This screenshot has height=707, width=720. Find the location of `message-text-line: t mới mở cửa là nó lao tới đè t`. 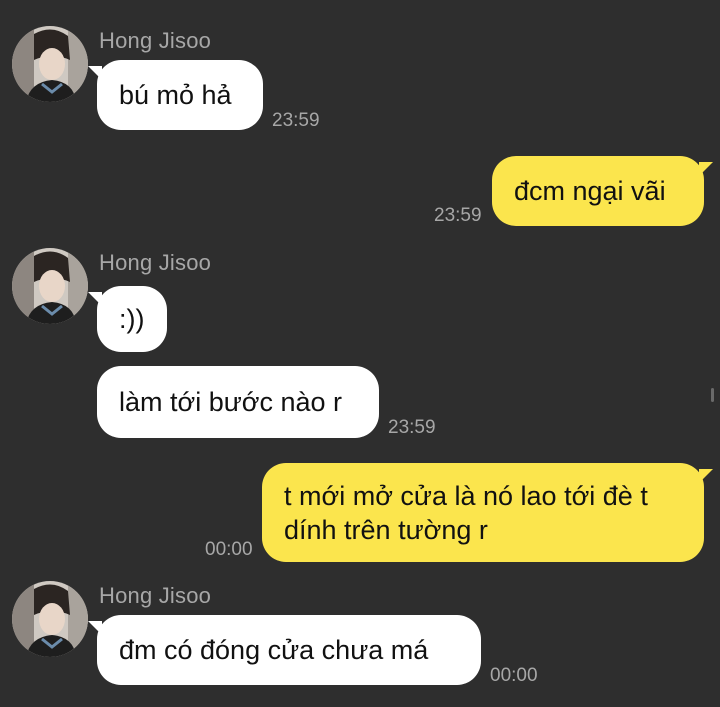

message-text-line: t mới mở cửa là nó lao tới đè t is located at coordinates (466, 496).